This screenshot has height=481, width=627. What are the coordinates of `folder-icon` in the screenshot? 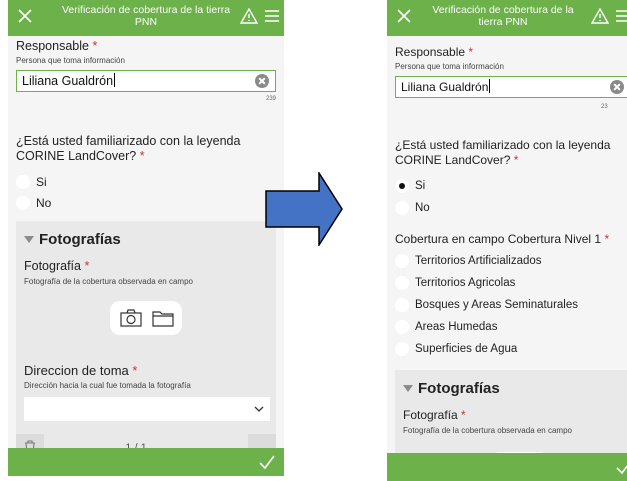 It's located at (163, 318).